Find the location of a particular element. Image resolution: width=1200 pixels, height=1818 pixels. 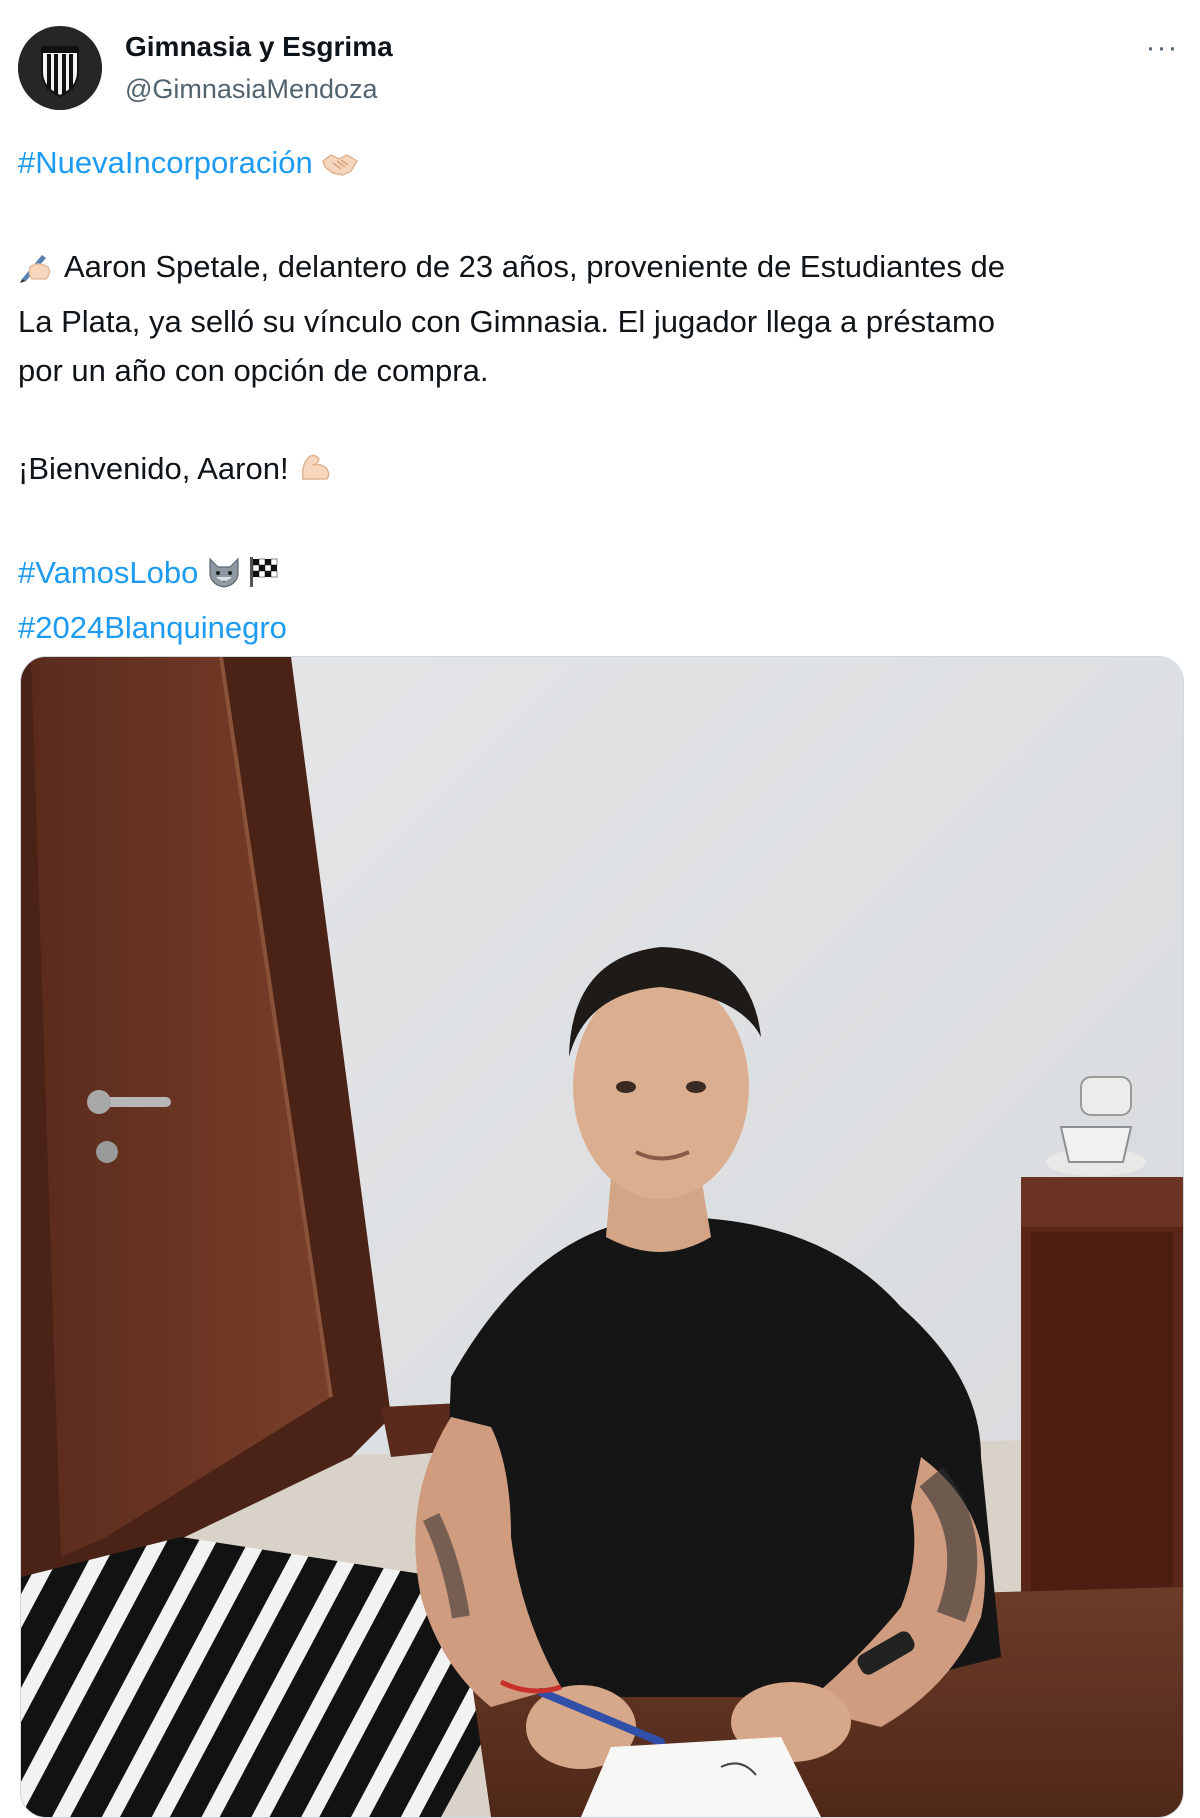

welcome-line: ¡Bienvenido, Aaron! is located at coordinates (603, 471).